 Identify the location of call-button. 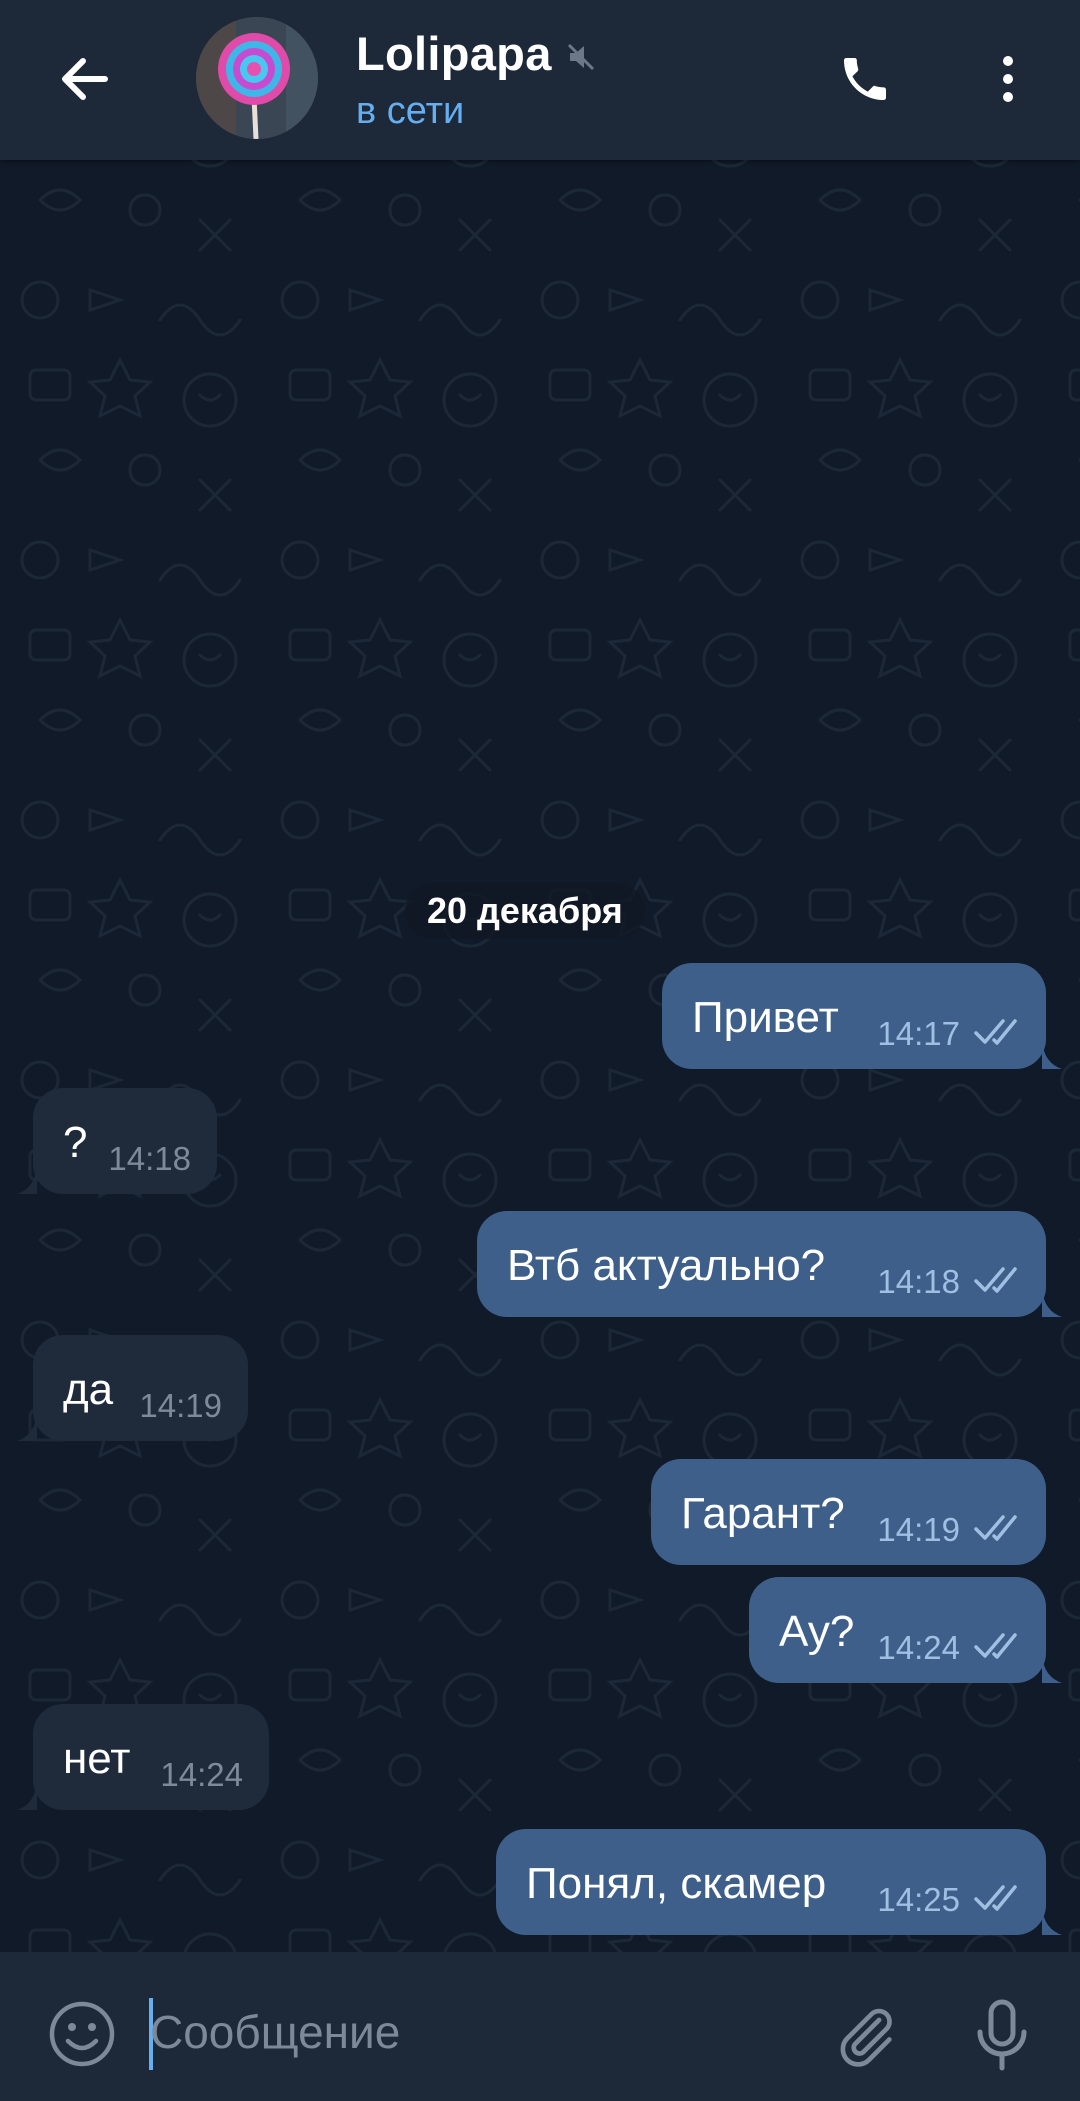
(865, 79).